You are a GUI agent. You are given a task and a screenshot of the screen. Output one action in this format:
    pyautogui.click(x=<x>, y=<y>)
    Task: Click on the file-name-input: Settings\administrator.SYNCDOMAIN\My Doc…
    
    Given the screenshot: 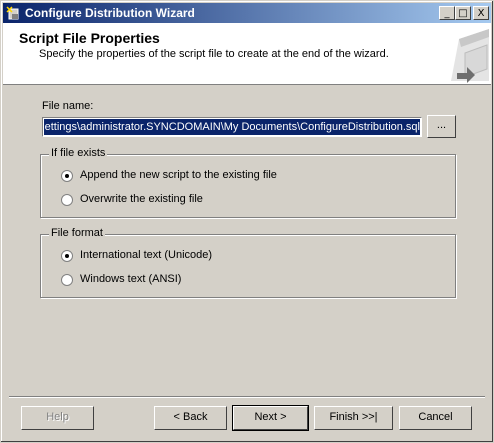 What is the action you would take?
    pyautogui.click(x=232, y=127)
    